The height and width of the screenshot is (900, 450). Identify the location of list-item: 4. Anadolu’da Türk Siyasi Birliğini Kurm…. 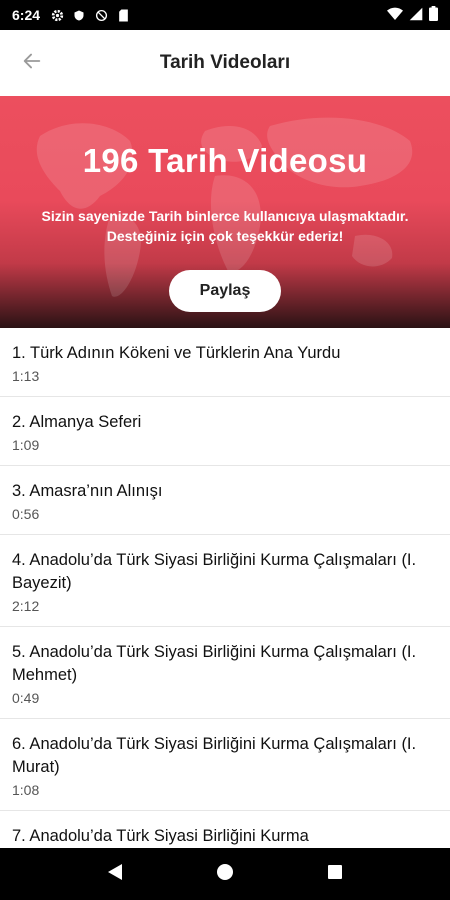
(225, 581).